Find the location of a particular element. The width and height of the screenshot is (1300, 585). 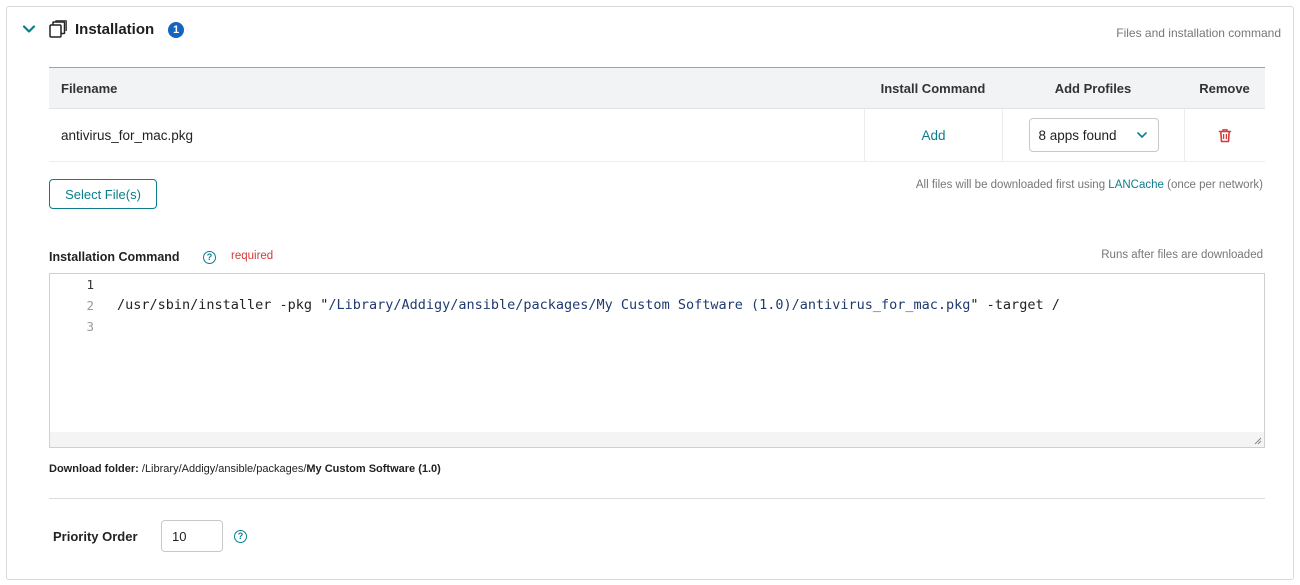

profiles-select: 8 apps found is located at coordinates (1093, 135).